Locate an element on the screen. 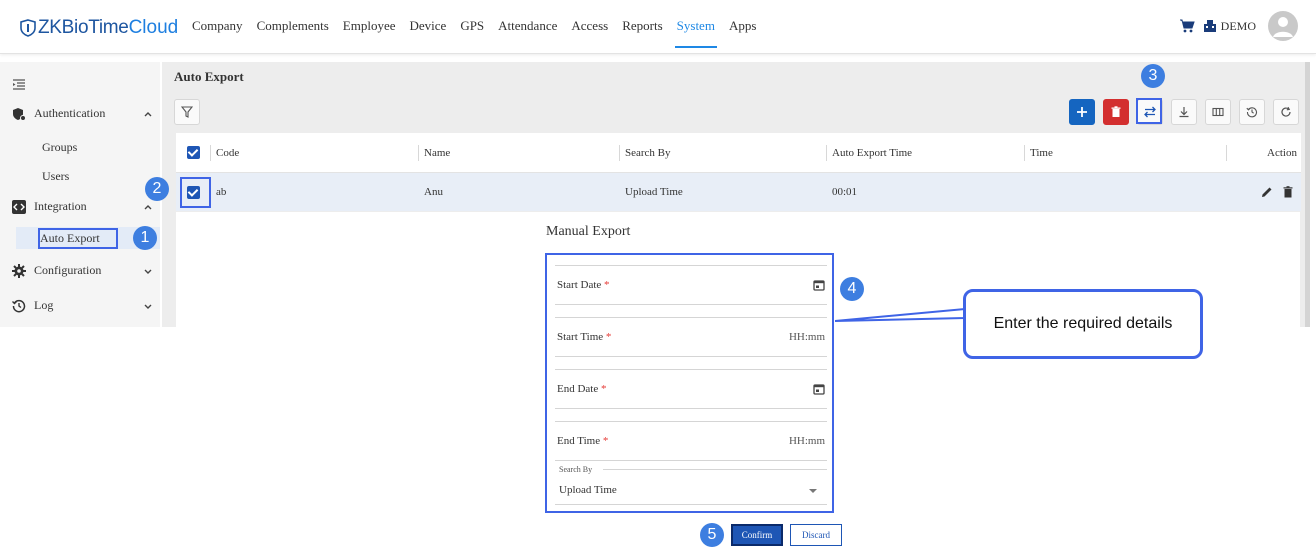 Image resolution: width=1316 pixels, height=547 pixels. plus-icon is located at coordinates (1082, 112).